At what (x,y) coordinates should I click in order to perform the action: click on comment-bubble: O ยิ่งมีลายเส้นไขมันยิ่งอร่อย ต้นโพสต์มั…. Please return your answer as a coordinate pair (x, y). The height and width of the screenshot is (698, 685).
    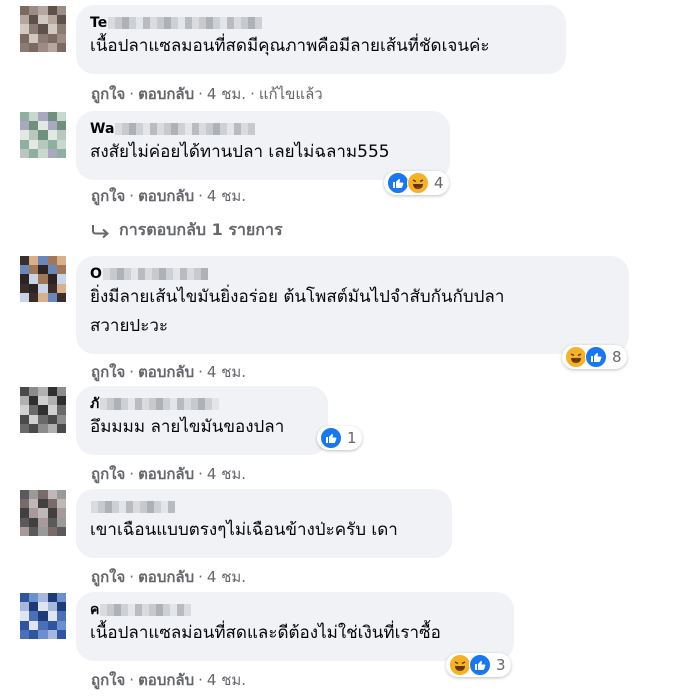
    Looking at the image, I should click on (352, 305).